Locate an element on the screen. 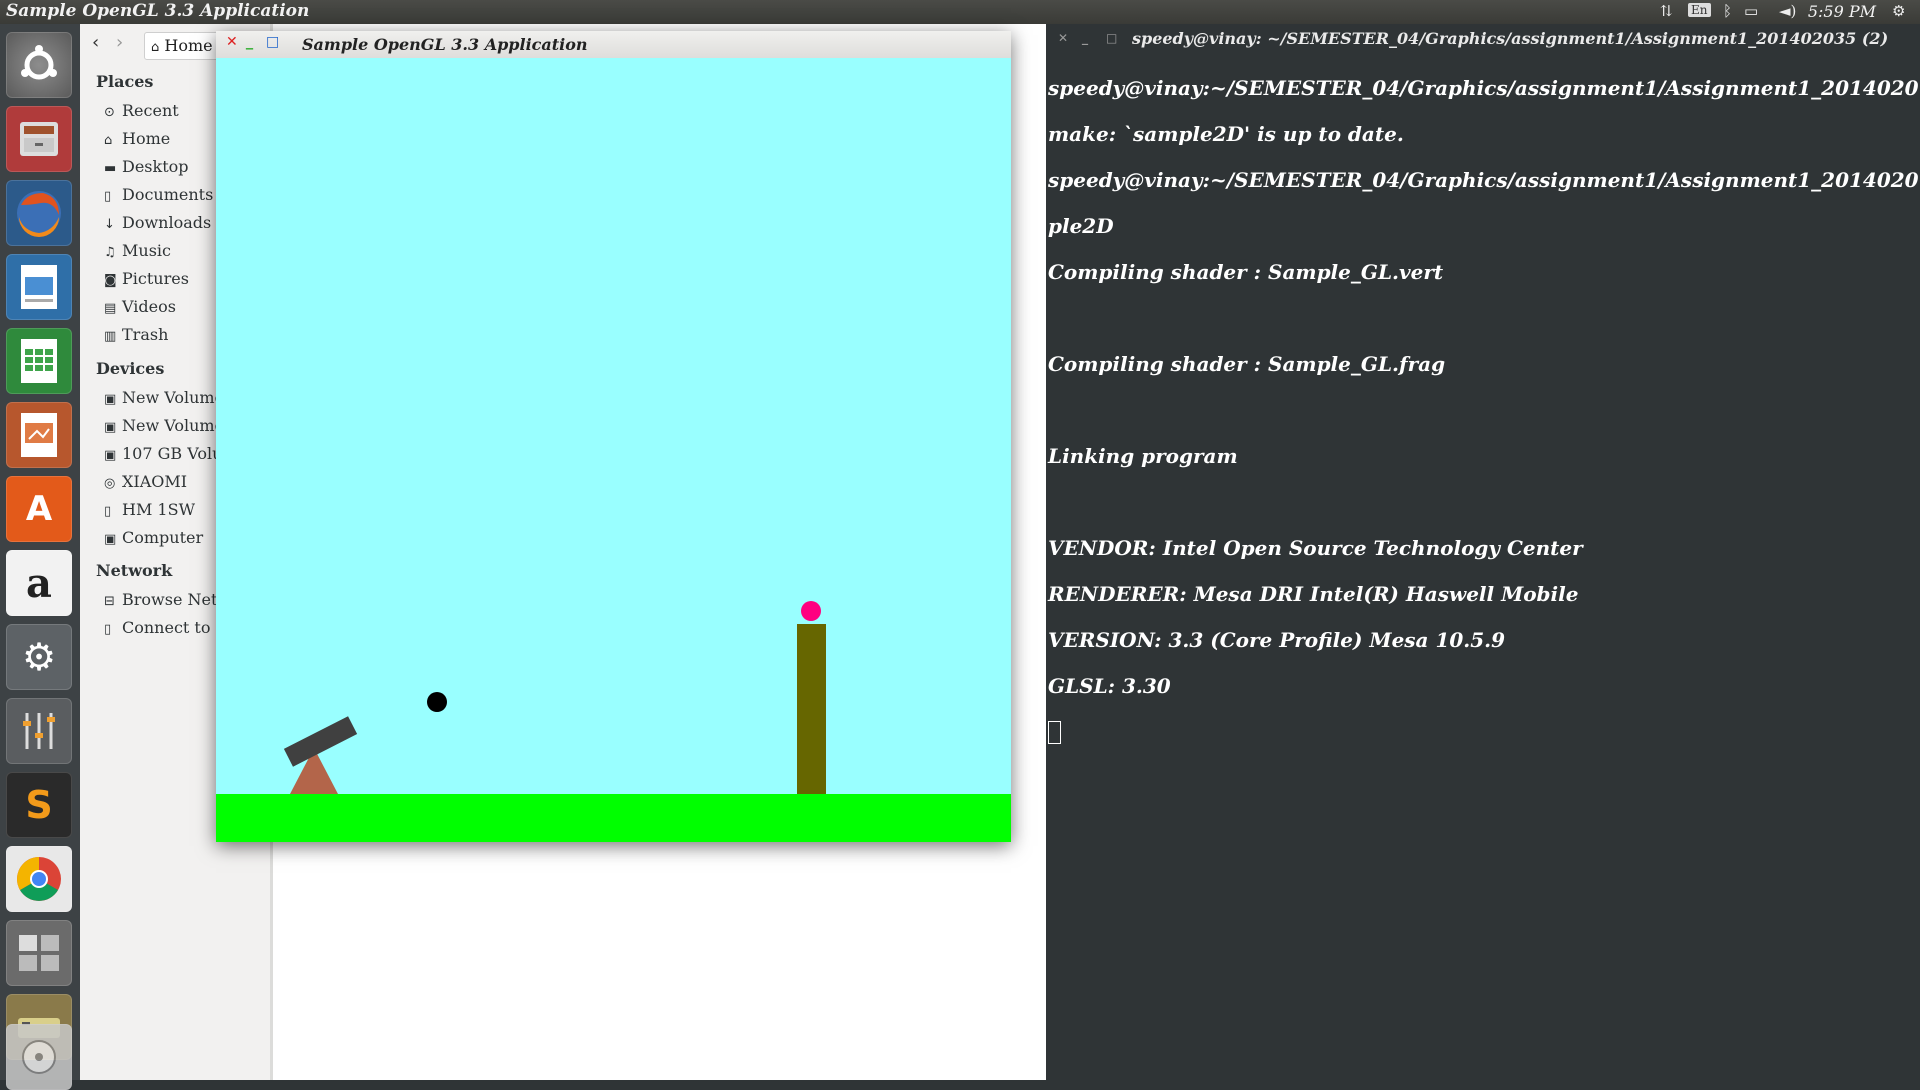  terminal-line: Compiling shader : Sample_GL.frag is located at coordinates (1247, 364).